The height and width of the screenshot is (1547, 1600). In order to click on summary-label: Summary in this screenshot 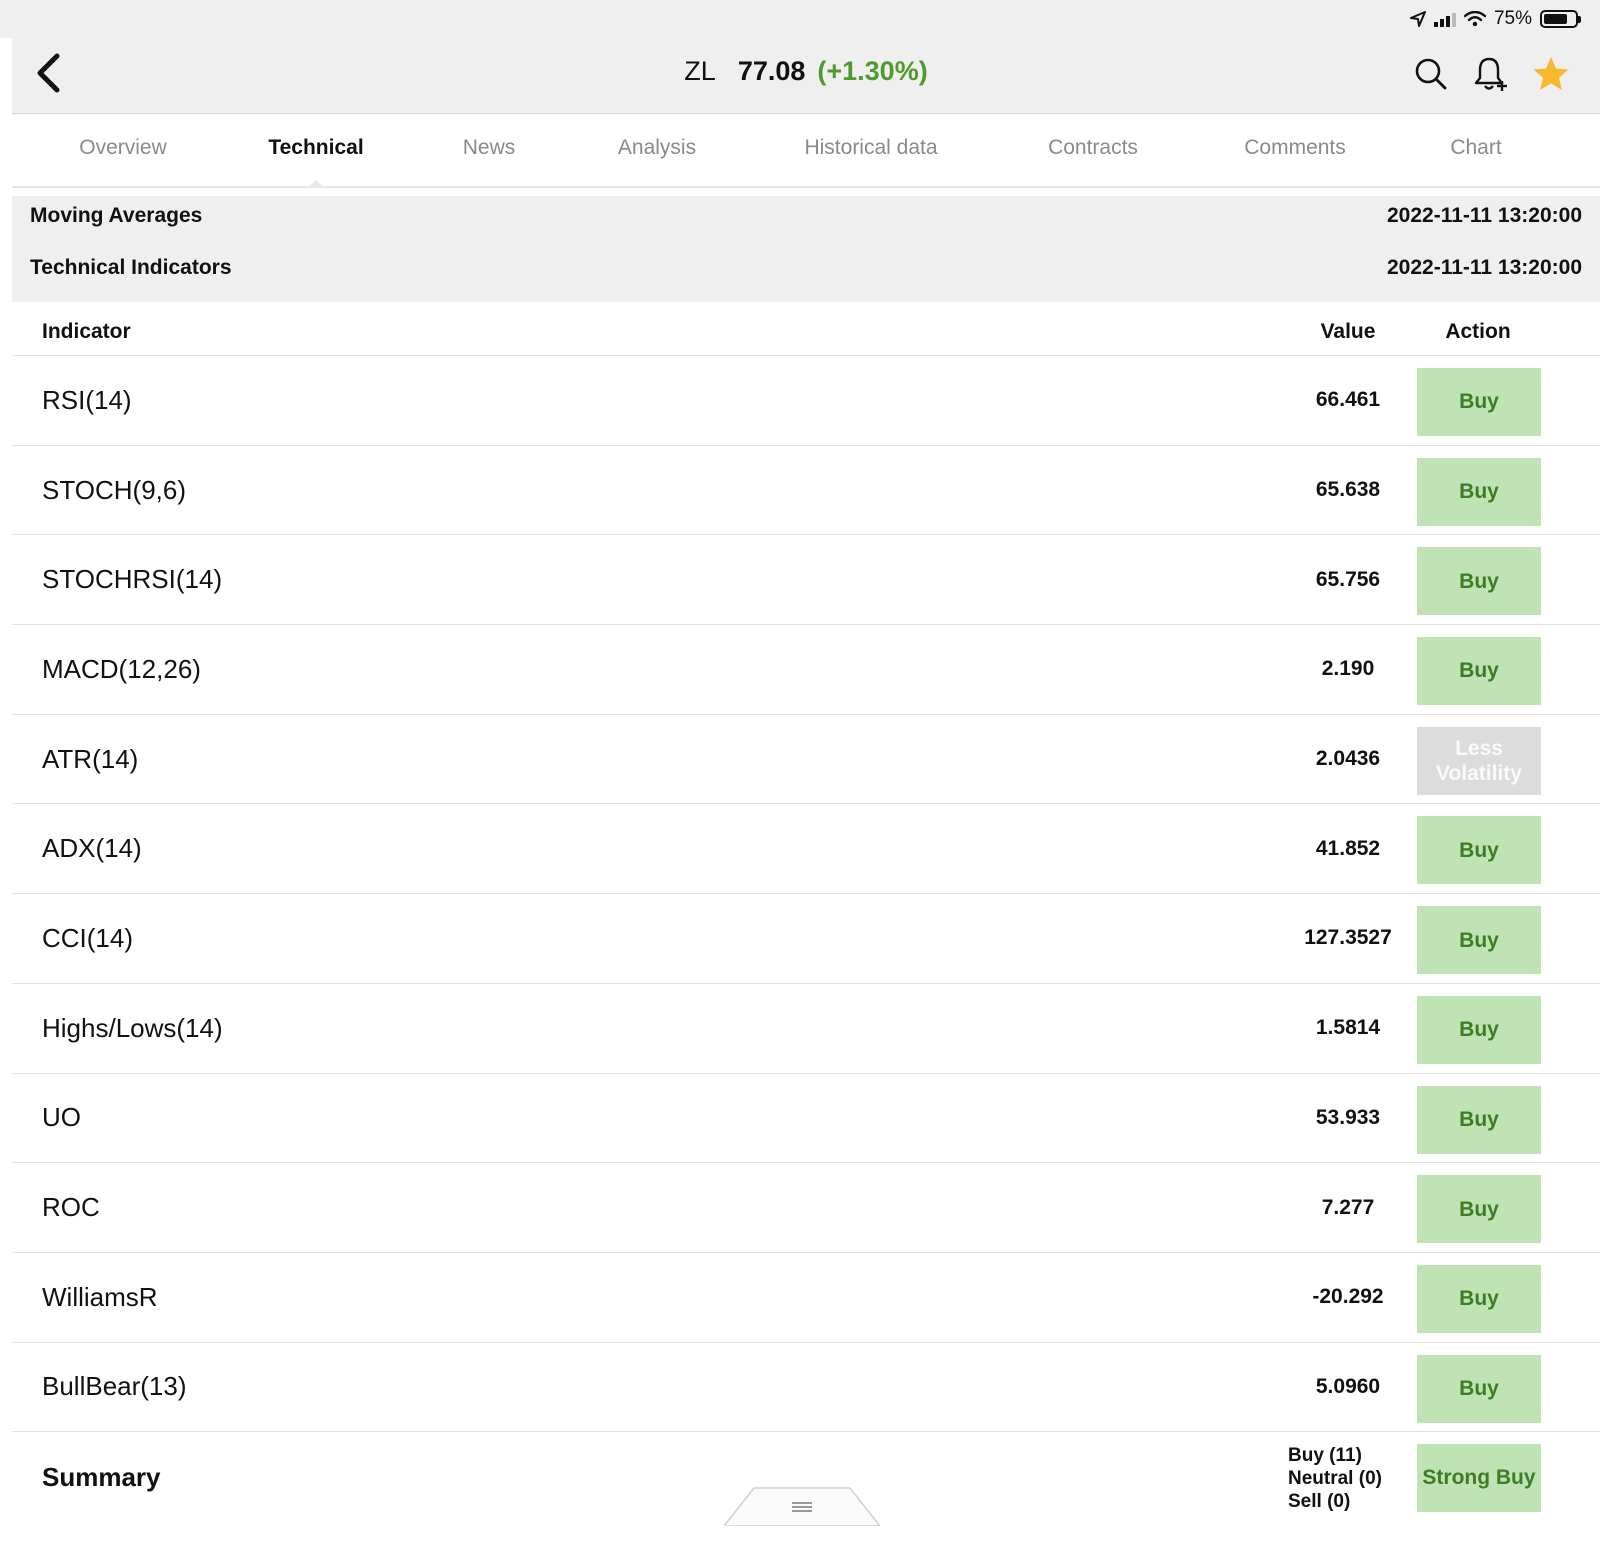, I will do `click(101, 1477)`.